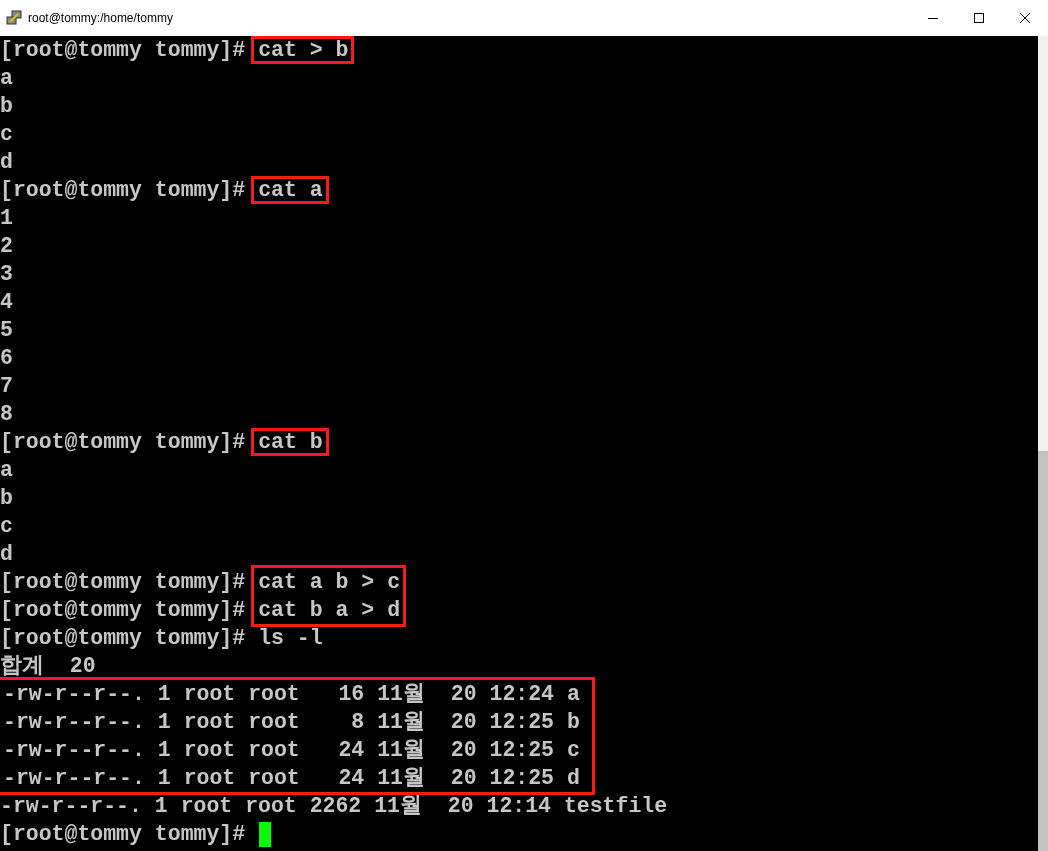 The image size is (1048, 851). Describe the element at coordinates (1043, 651) in the screenshot. I see `scrollbar-thumb` at that location.